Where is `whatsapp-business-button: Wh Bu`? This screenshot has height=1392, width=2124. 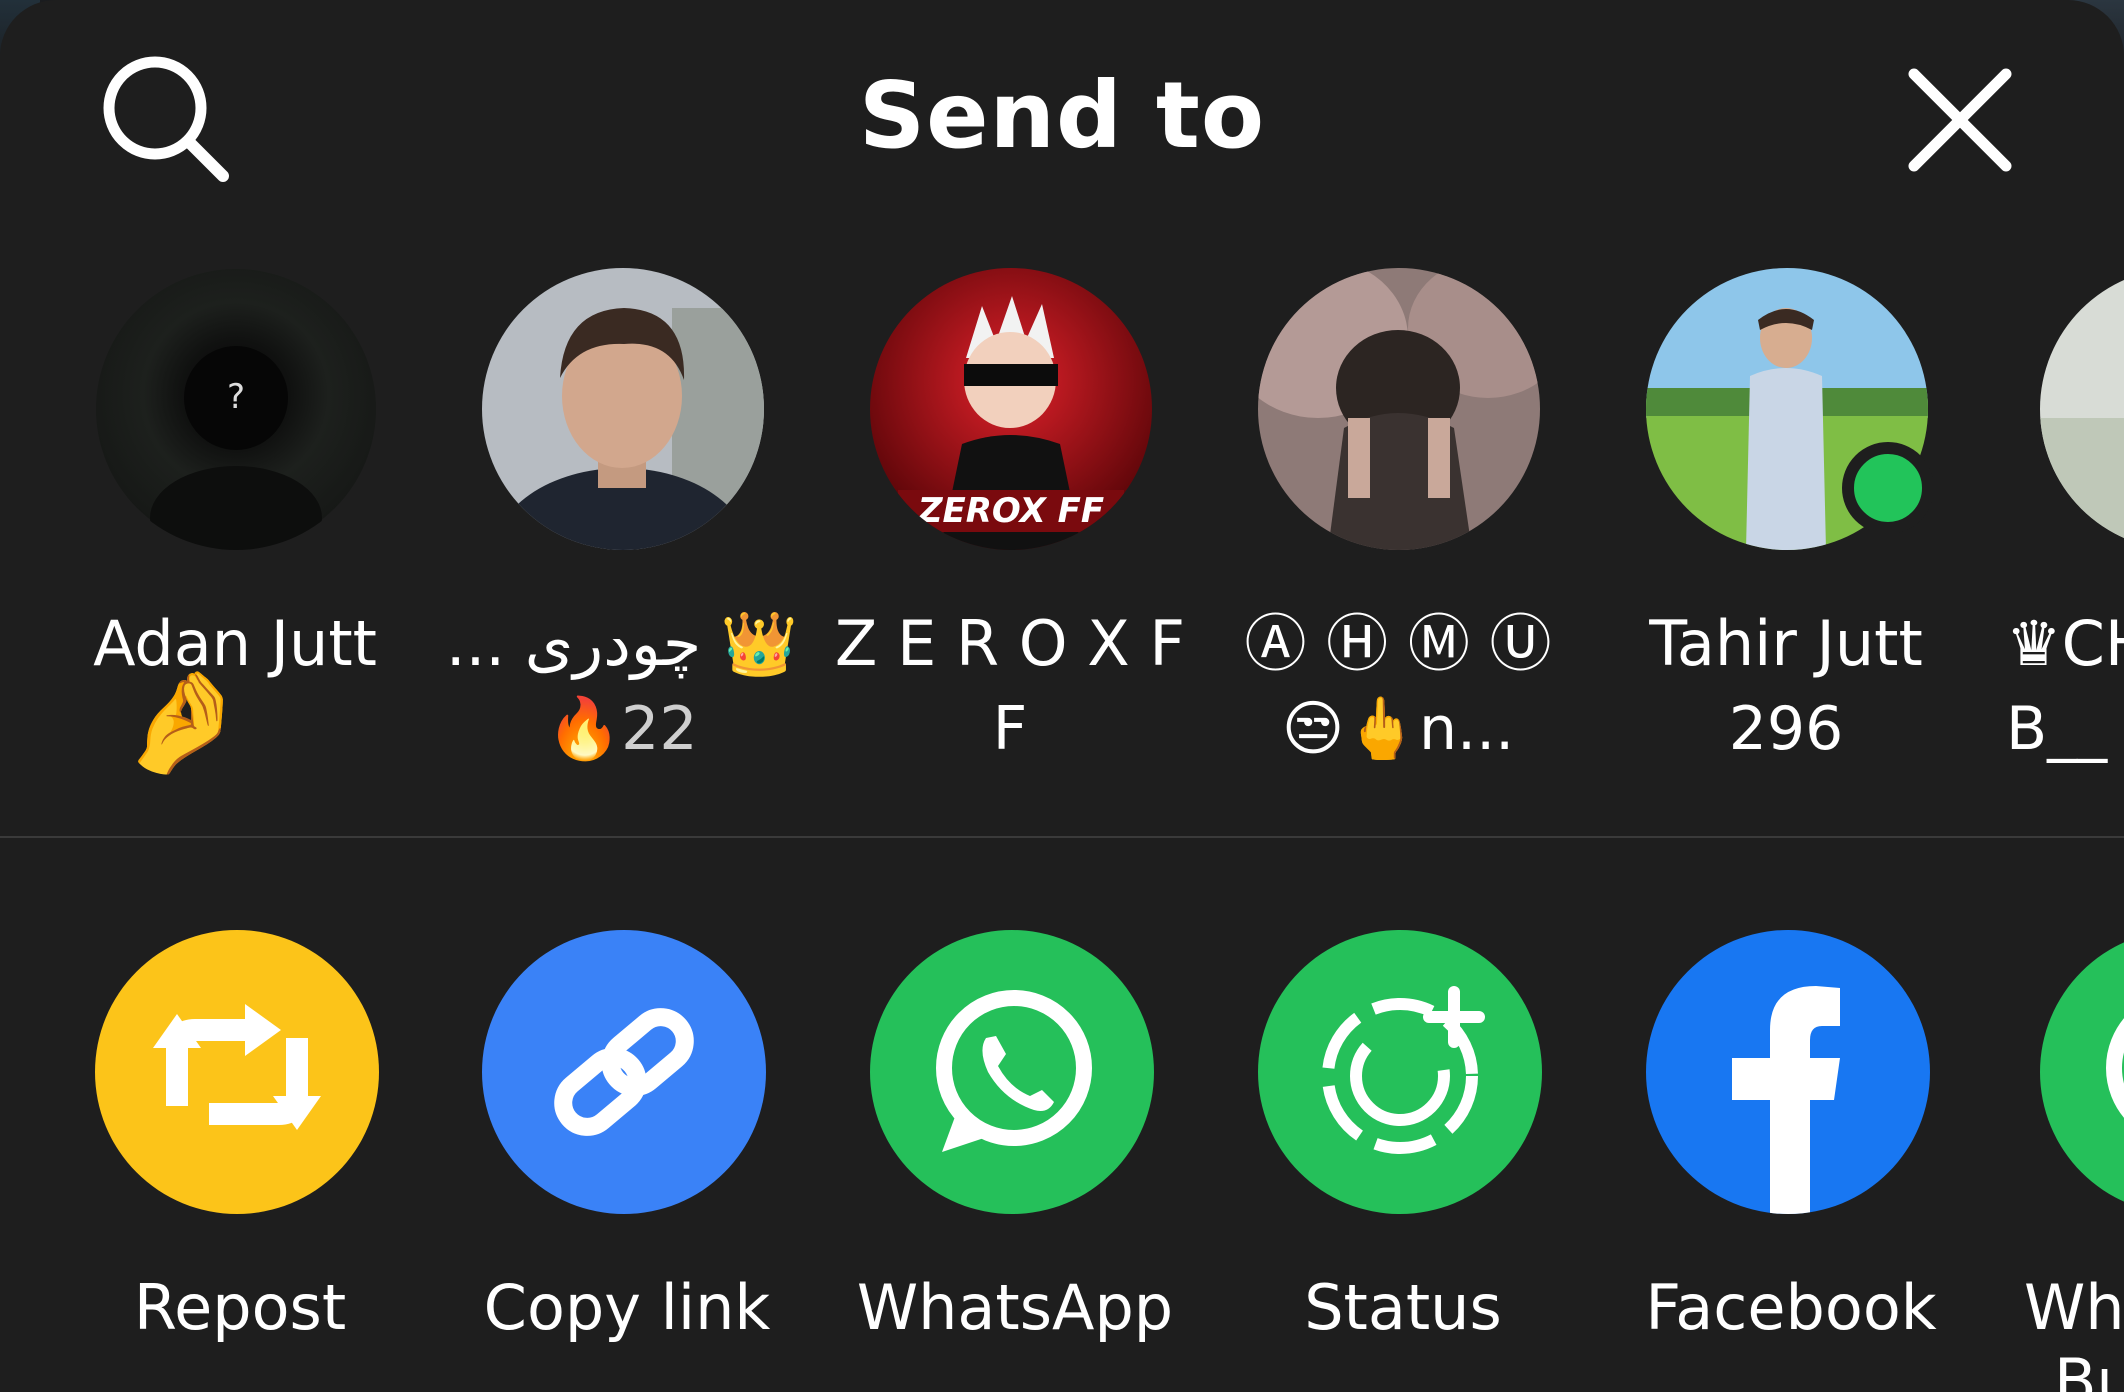
whatsapp-business-button: Wh Bu is located at coordinates (2054, 1161).